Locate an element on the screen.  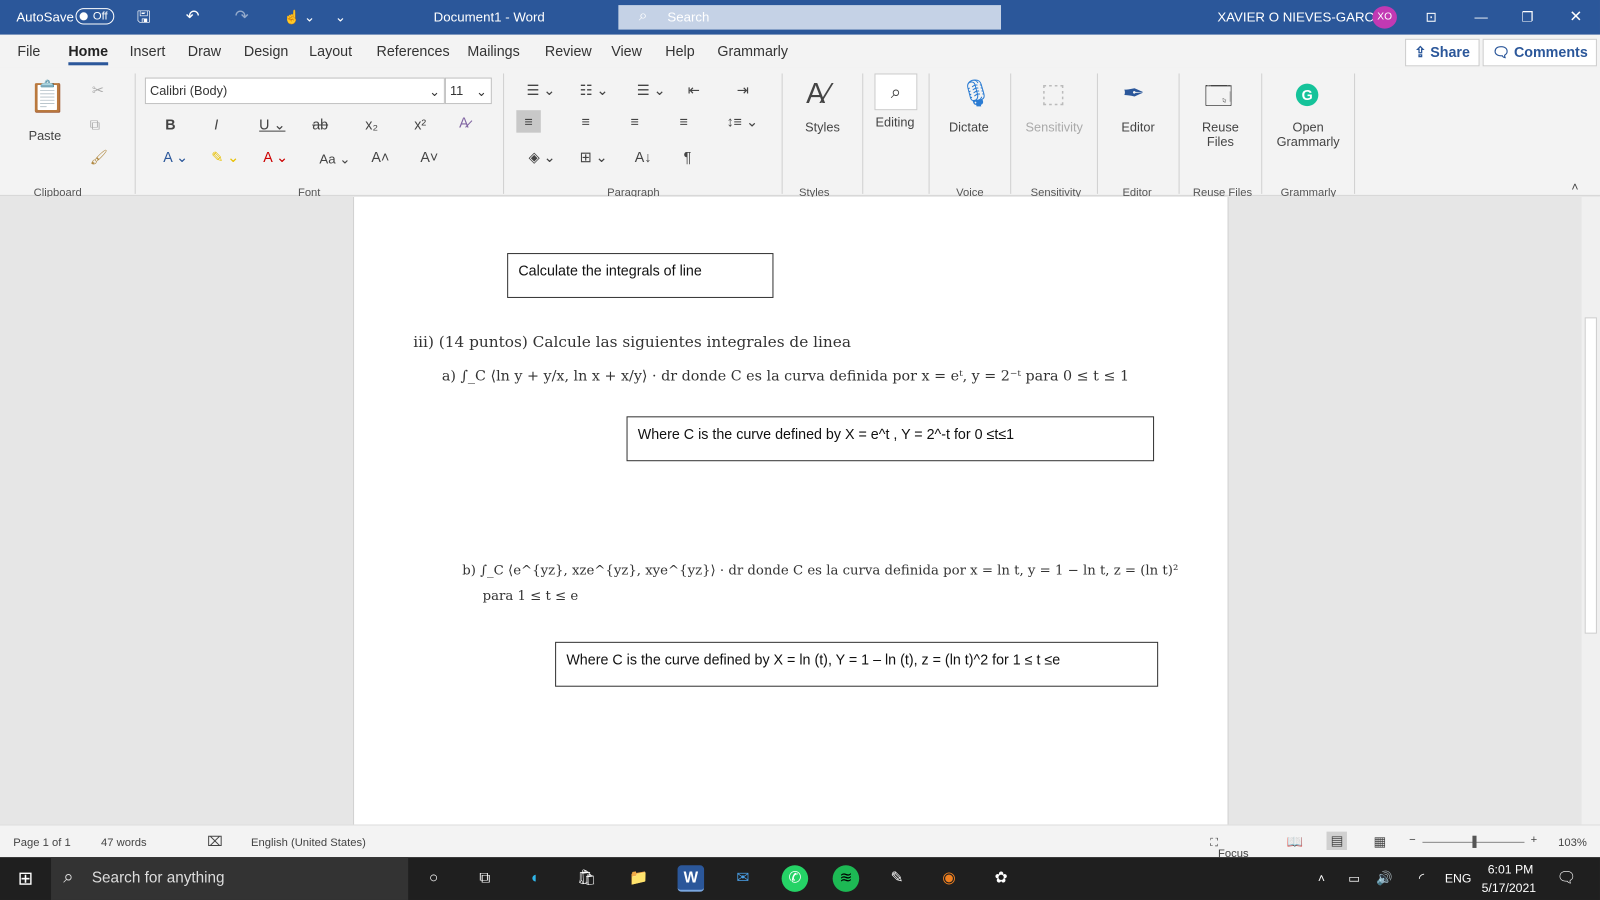
tab-layout: Layout is located at coordinates (330, 51).